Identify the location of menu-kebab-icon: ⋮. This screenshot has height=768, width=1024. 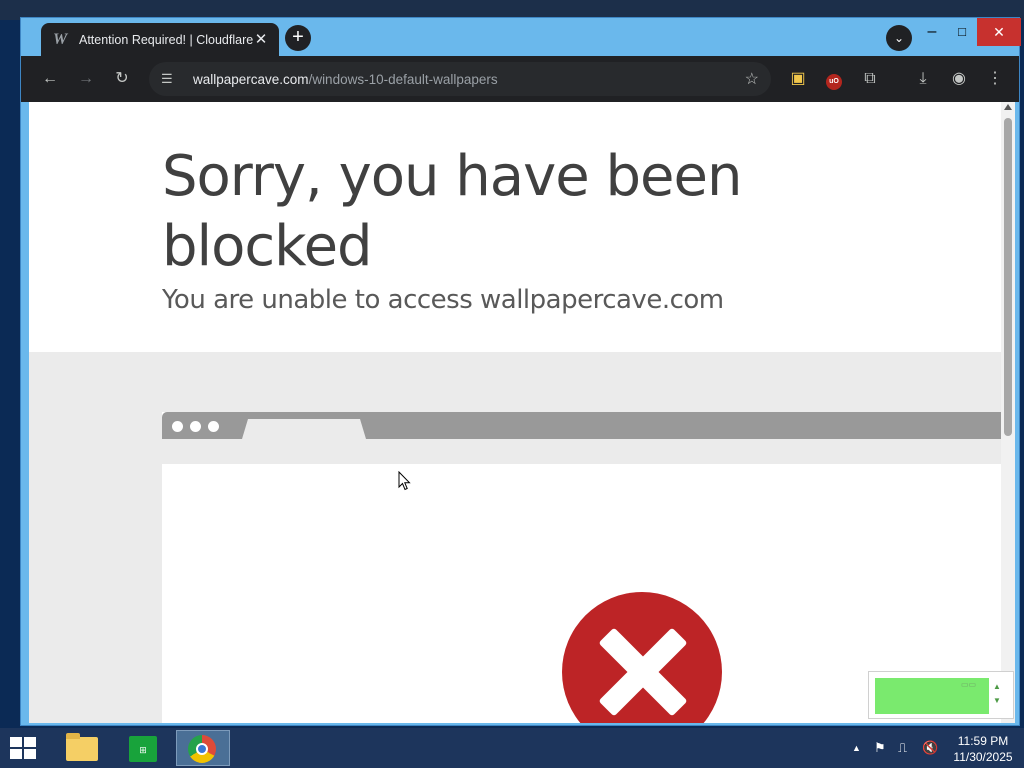
(995, 79).